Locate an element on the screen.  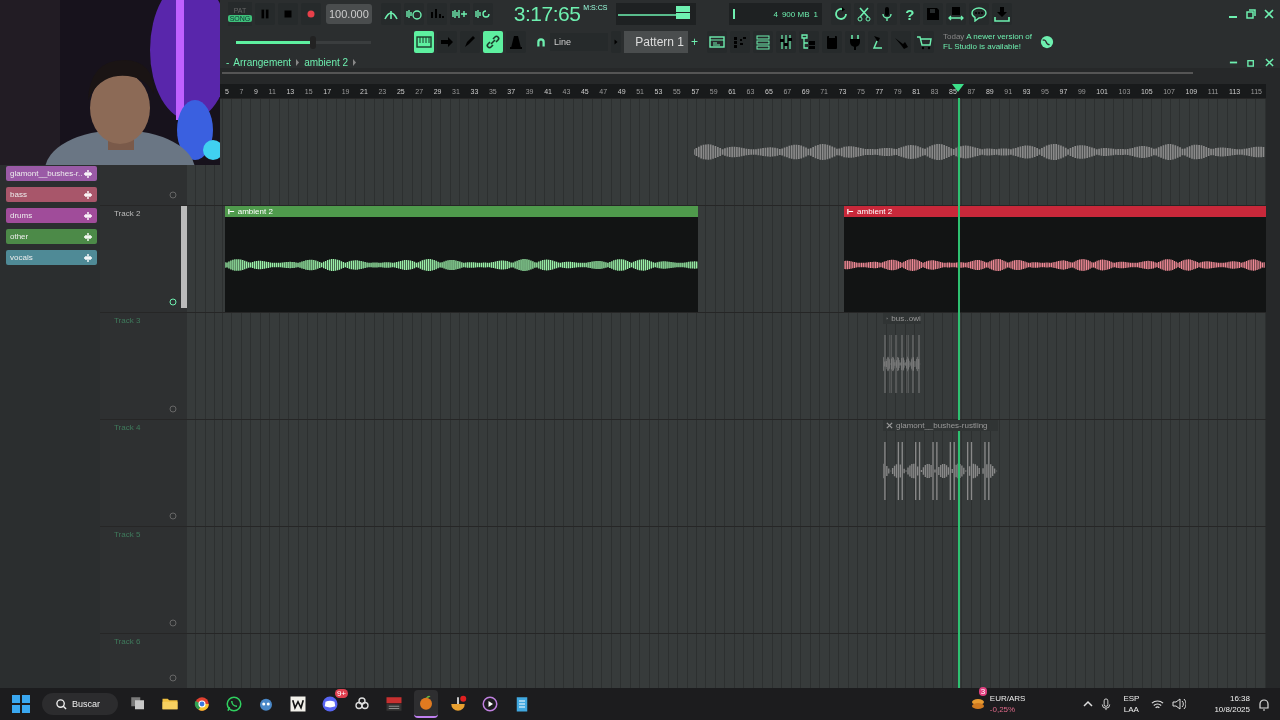
clock-time: 16:38 is located at coordinates (1239, 698).